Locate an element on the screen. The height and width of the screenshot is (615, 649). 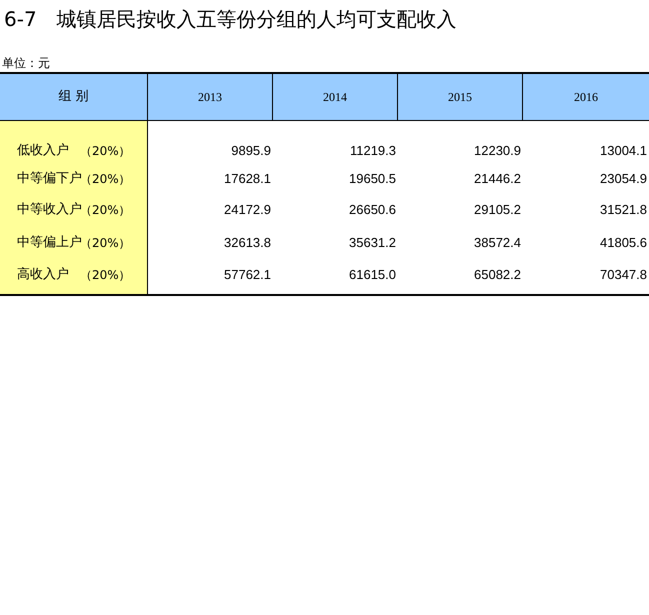
group-label: 低收入户 is located at coordinates (43, 151).